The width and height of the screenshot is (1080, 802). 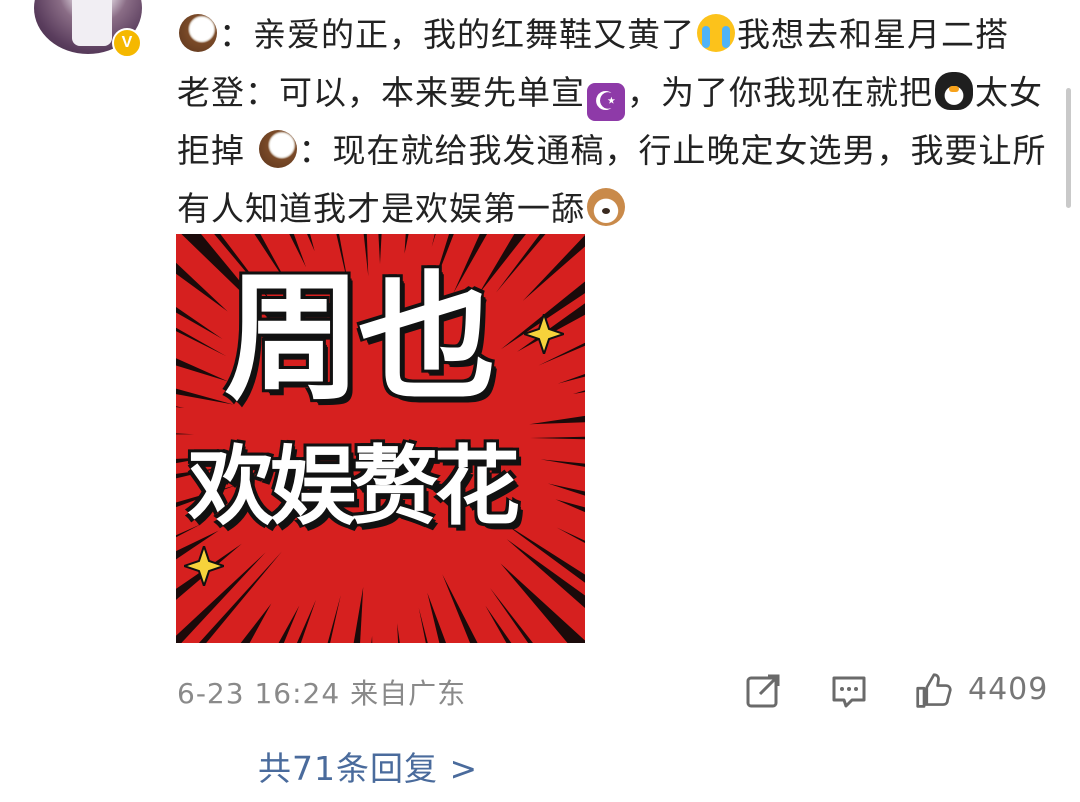 I want to click on comment-meta: 6-23 16:24 来自广东, so click(x=321, y=692).